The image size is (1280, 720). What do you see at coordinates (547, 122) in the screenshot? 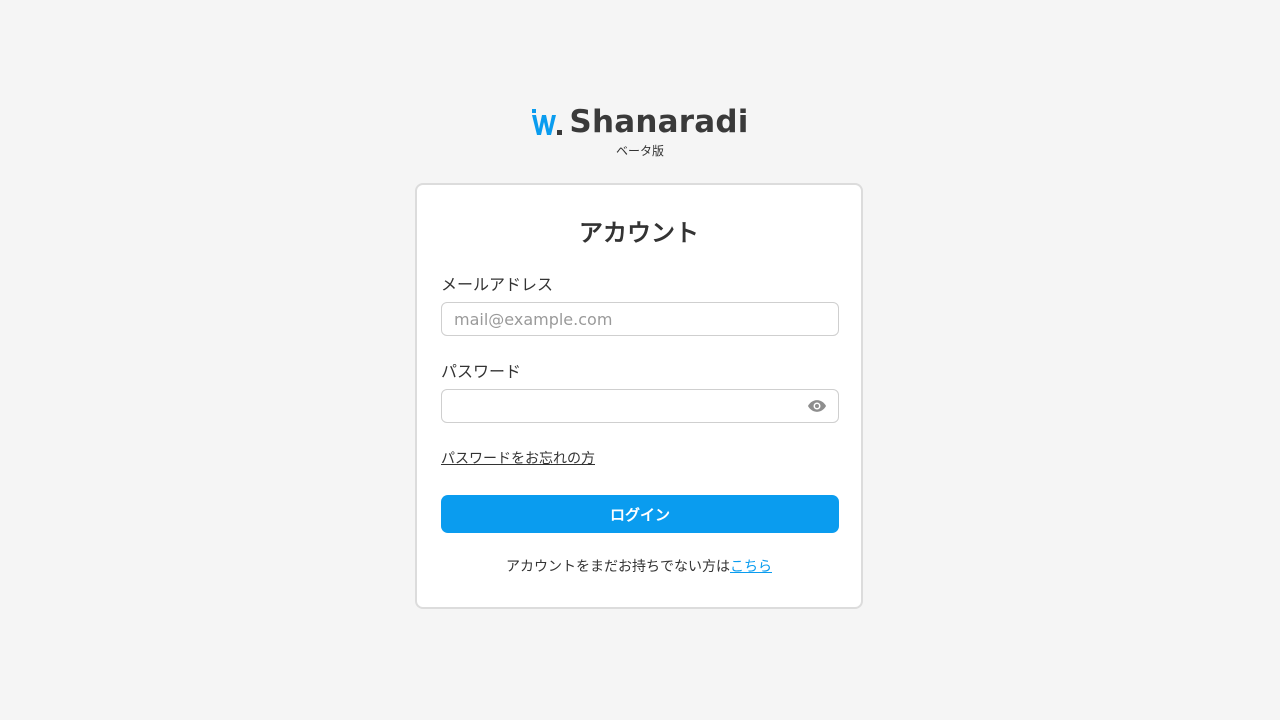
I see `shanaradi-logo-icon` at bounding box center [547, 122].